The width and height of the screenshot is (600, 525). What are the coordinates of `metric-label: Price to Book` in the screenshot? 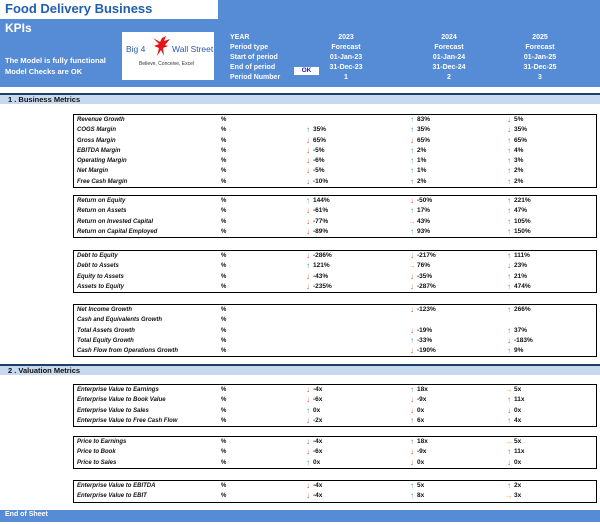 It's located at (96, 452).